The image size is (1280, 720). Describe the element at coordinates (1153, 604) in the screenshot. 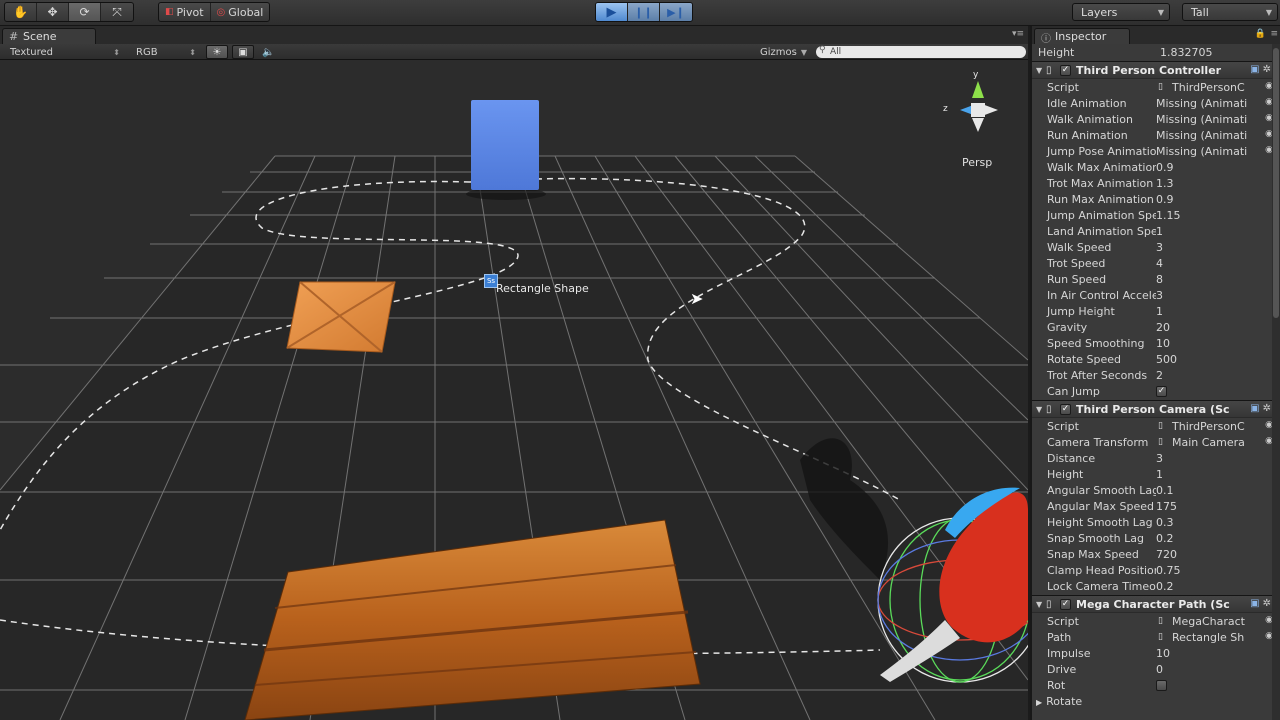

I see `component-header: ▼ ▯ ✓ Mega Character Path (Sc ▣ ✲` at that location.